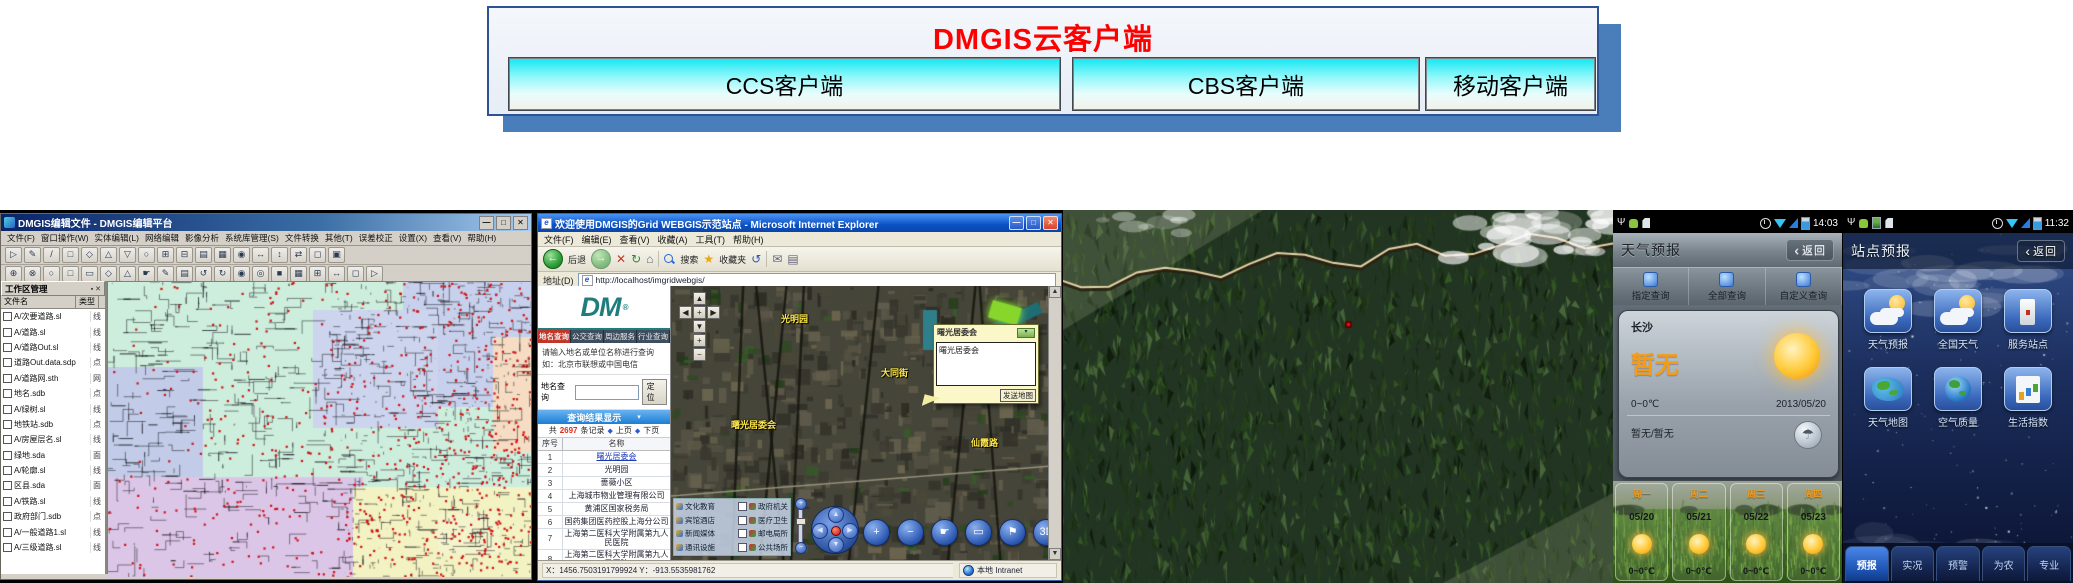 The width and height of the screenshot is (2073, 583). Describe the element at coordinates (202, 238) in the screenshot. I see `menu-item: 影像分析` at that location.